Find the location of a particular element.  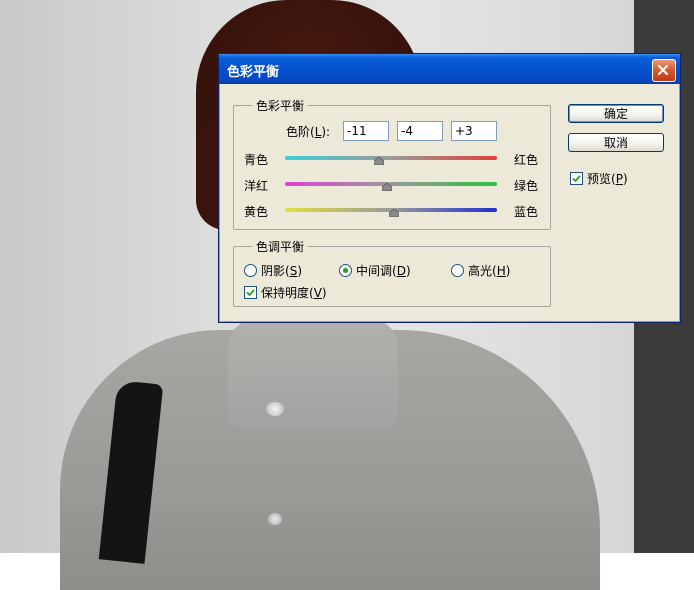

slider-left-label: 青色 is located at coordinates (256, 160).